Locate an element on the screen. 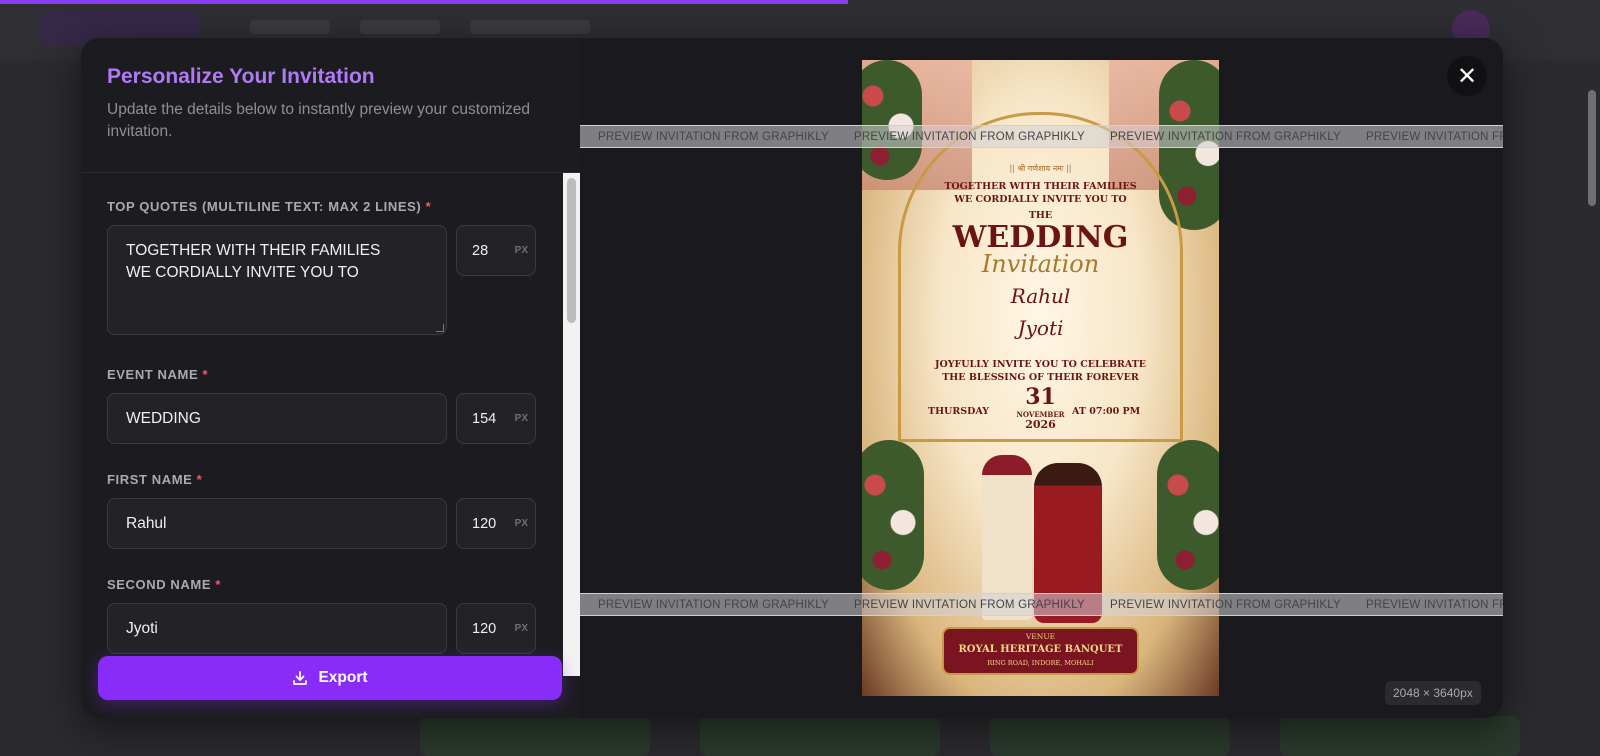  invite-subtitle: Invitation is located at coordinates (1040, 264).